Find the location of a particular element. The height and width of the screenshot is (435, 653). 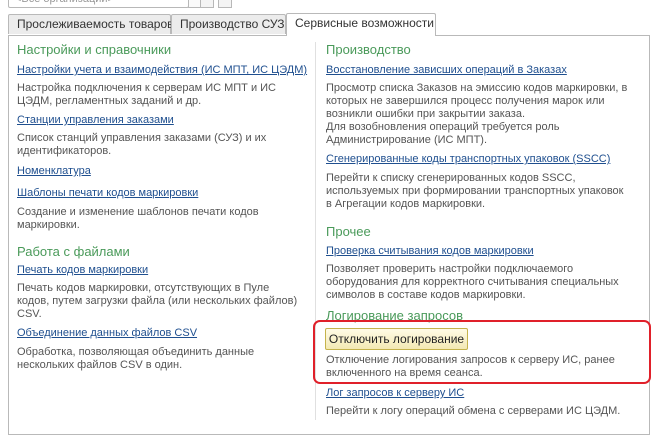

tab-traceability: Прослеживаемость товаров is located at coordinates (91, 24).